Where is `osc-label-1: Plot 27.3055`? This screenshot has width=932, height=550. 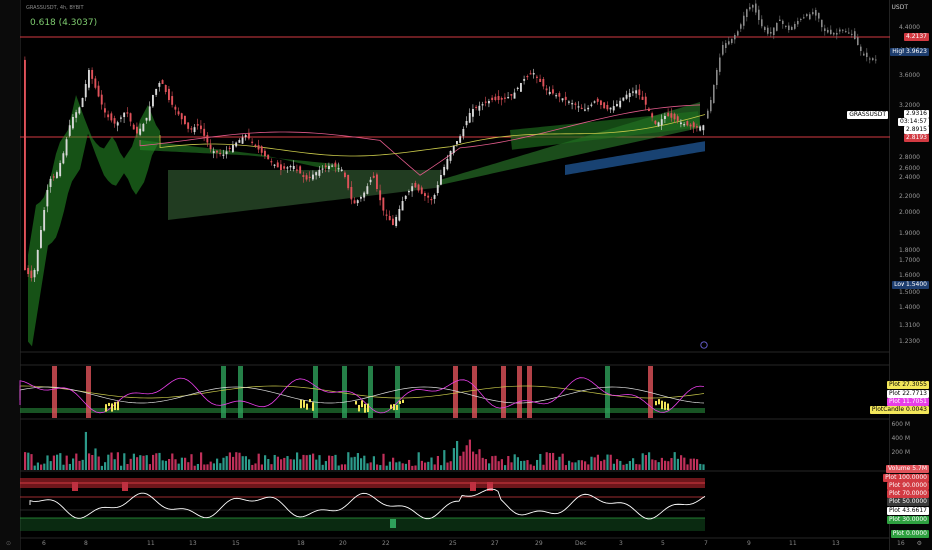 osc-label-1: Plot 27.3055 is located at coordinates (907, 385).